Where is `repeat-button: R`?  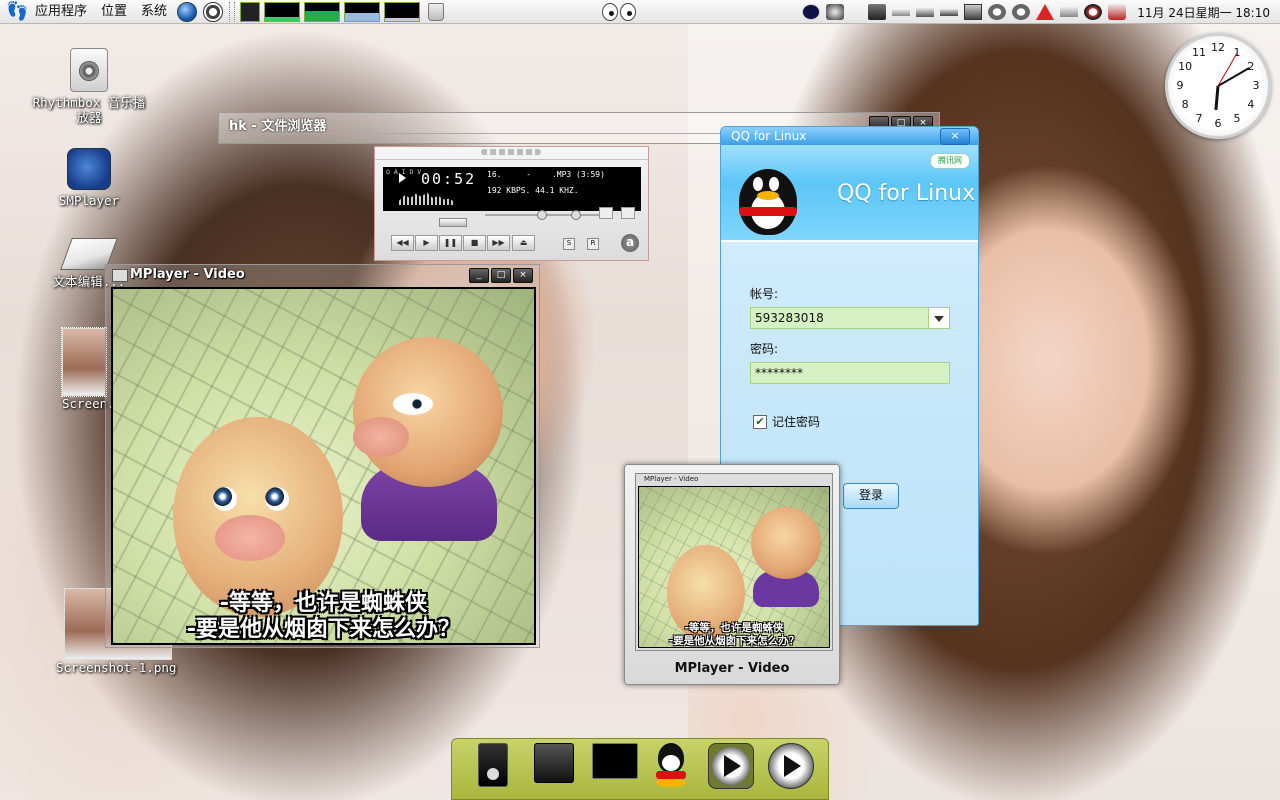
repeat-button: R is located at coordinates (593, 244).